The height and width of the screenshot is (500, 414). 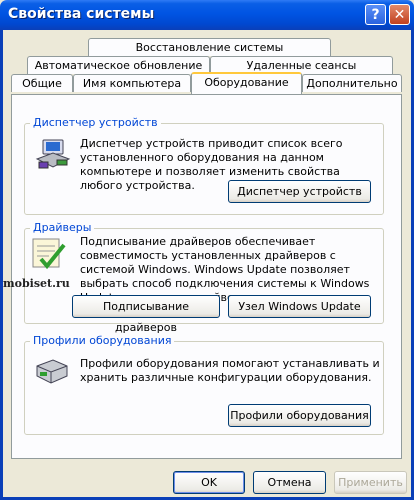 What do you see at coordinates (53, 154) in the screenshot?
I see `device-manager-icon` at bounding box center [53, 154].